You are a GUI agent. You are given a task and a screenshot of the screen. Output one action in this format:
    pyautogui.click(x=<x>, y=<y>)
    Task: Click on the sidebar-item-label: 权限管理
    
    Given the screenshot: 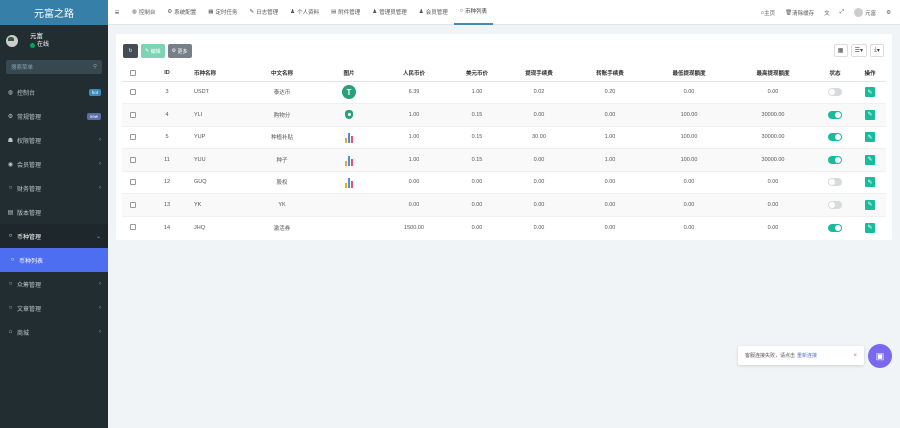 What is the action you would take?
    pyautogui.click(x=29, y=141)
    